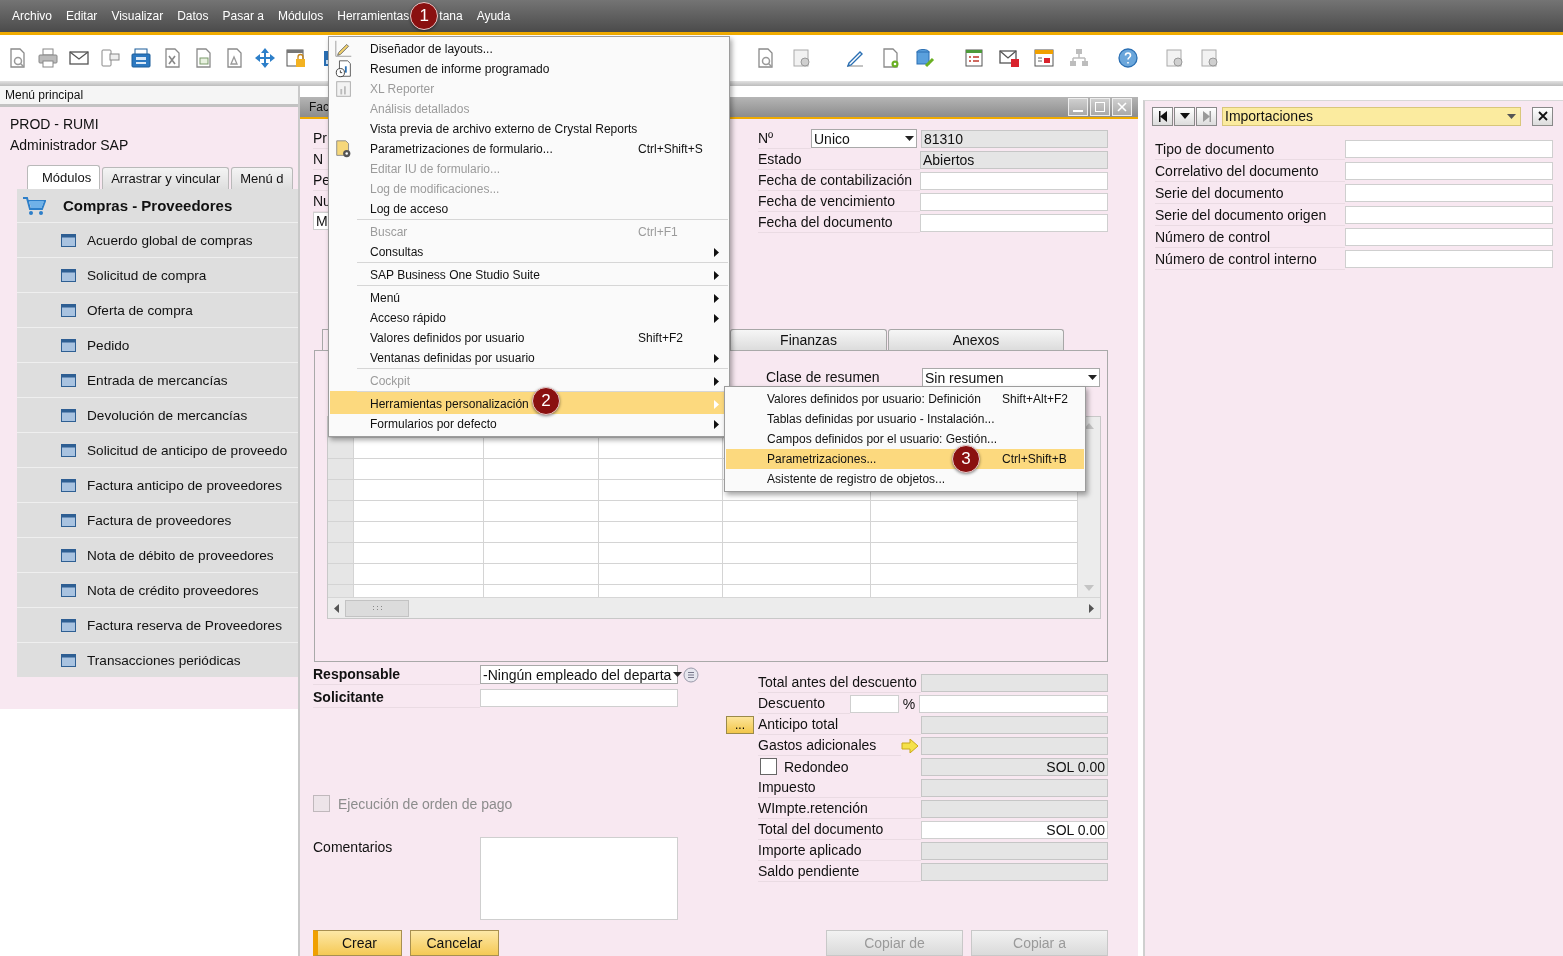 This screenshot has width=1563, height=956. Describe the element at coordinates (839, 850) in the screenshot. I see `field-label: Importe aplicado` at that location.